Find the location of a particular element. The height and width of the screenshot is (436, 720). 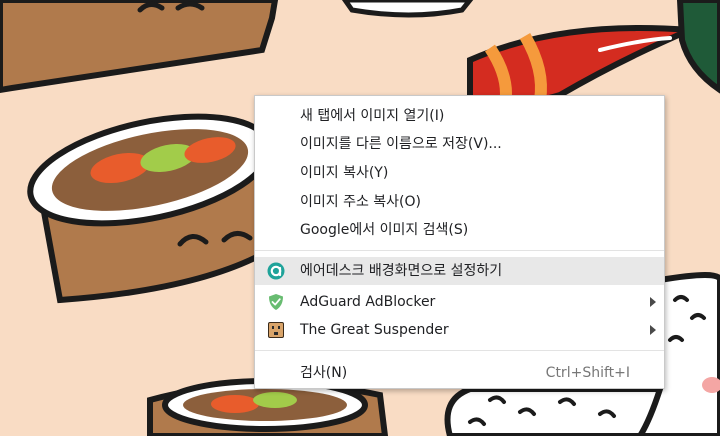

menu-item-search-google-image: Google에서 이미지 검색(S) is located at coordinates (459, 230).